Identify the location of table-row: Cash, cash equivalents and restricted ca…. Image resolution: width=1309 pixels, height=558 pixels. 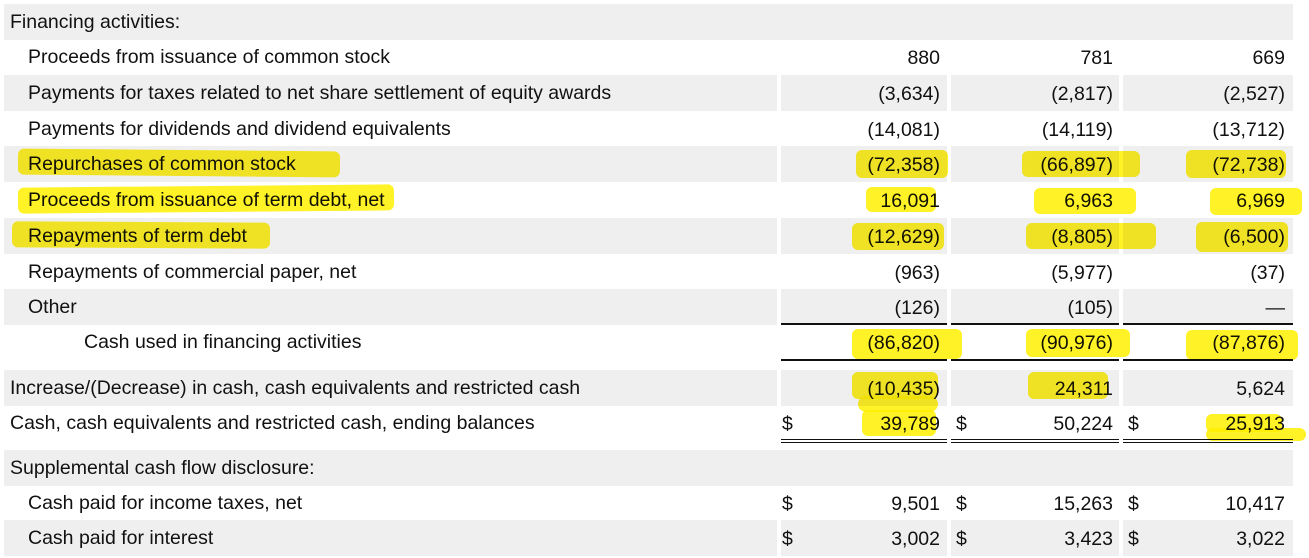
(654, 423).